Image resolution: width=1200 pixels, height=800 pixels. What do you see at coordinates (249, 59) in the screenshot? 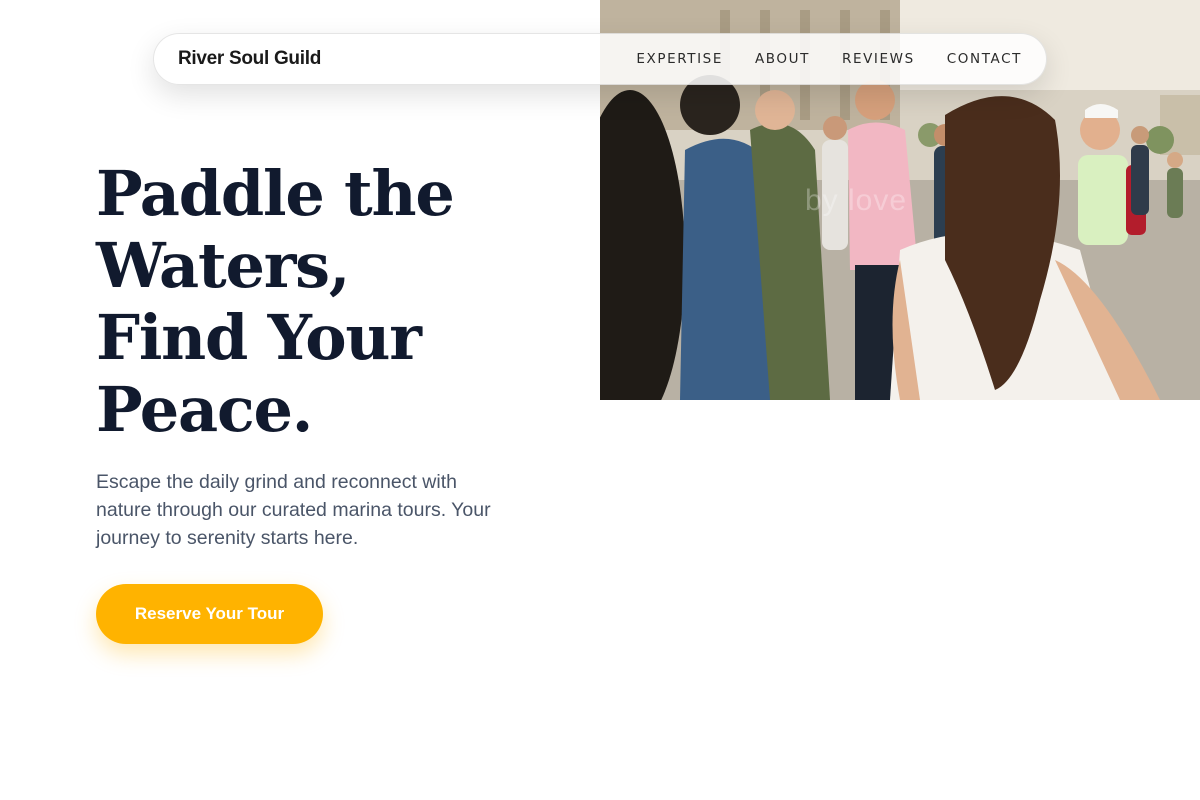
I see `brand-logo-link: River Soul Guild` at bounding box center [249, 59].